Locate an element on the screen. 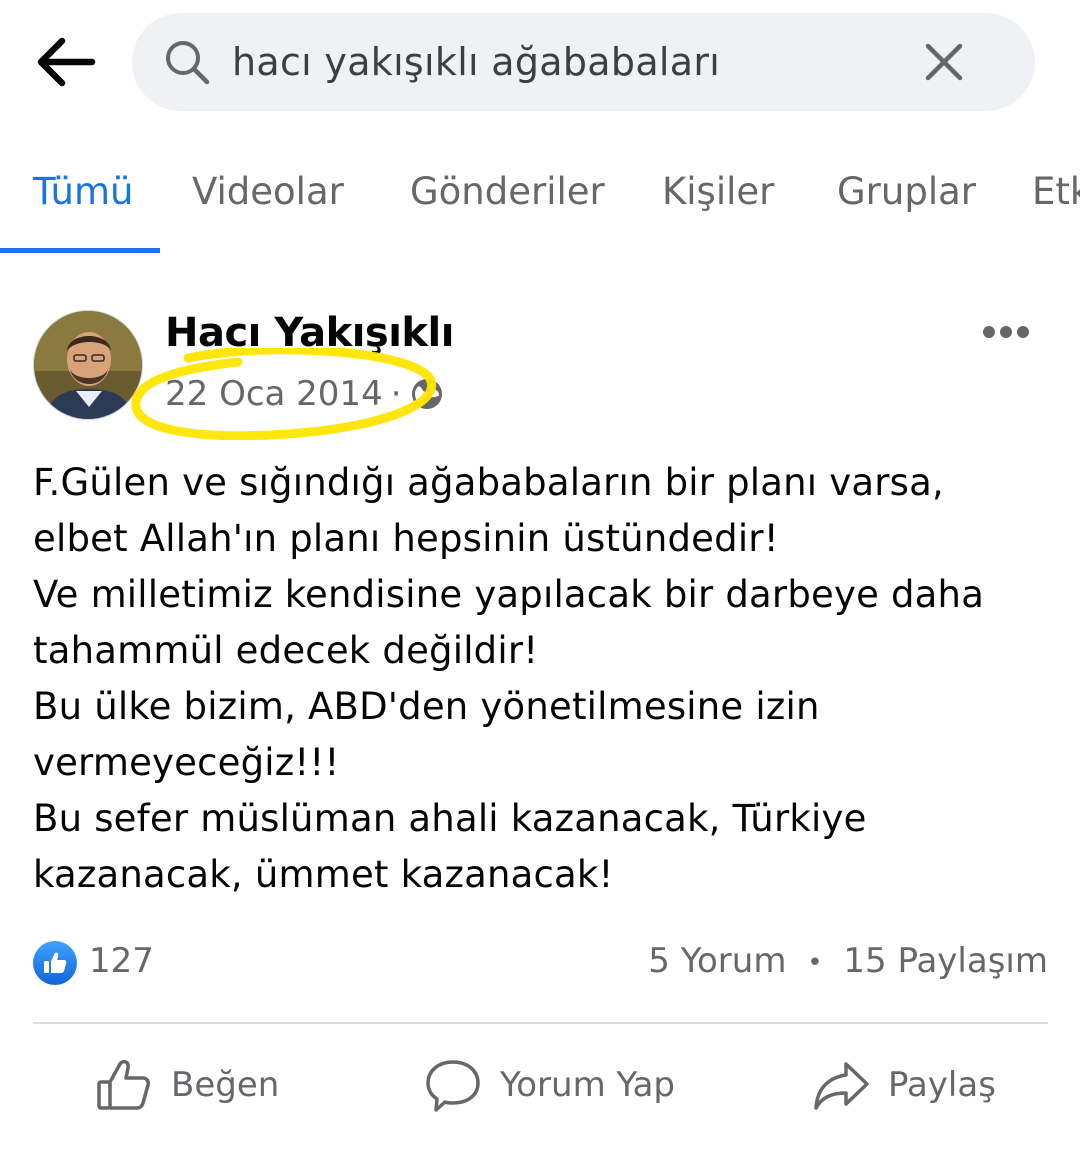 The height and width of the screenshot is (1155, 1080). more-dots-icon is located at coordinates (1006, 332).